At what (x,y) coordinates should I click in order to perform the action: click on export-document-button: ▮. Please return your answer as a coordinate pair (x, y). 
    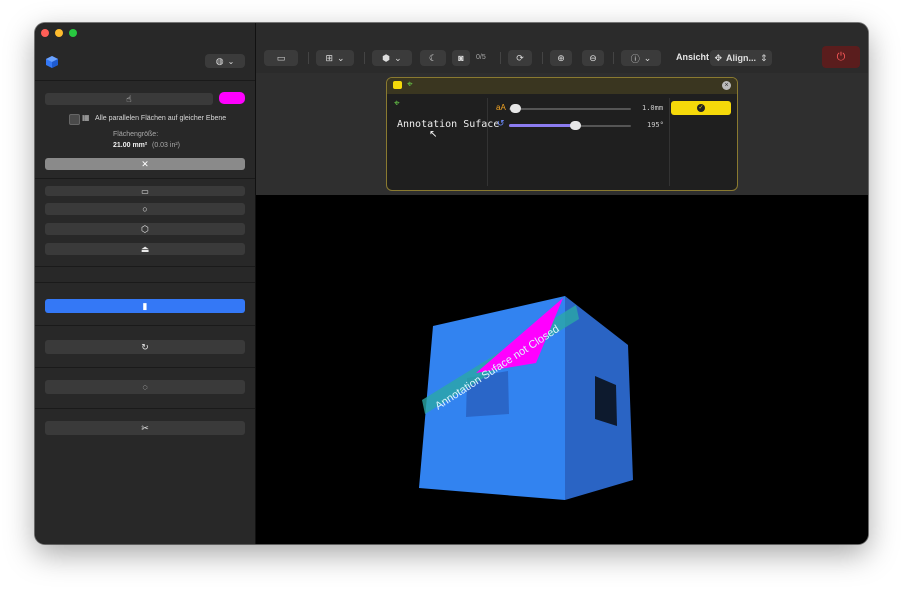
    Looking at the image, I should click on (145, 306).